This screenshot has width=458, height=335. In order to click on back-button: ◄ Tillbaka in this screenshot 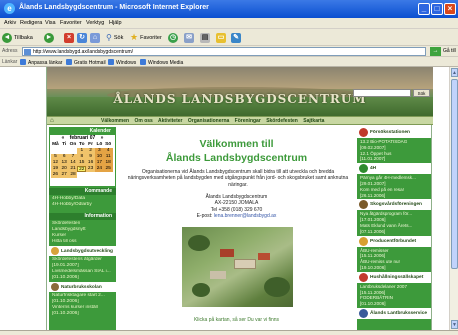, I will do `click(17, 37)`.